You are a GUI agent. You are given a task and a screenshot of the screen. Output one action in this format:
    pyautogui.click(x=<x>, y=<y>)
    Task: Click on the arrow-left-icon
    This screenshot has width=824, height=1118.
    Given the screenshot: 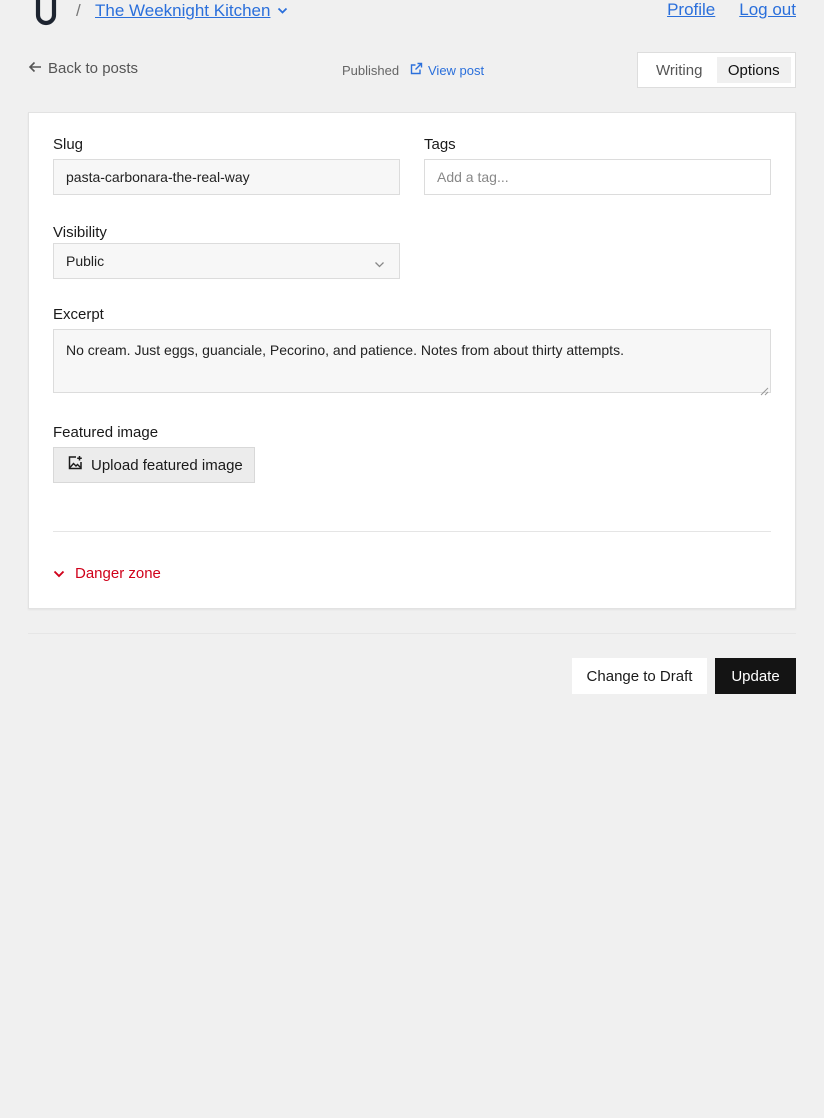 What is the action you would take?
    pyautogui.click(x=35, y=68)
    